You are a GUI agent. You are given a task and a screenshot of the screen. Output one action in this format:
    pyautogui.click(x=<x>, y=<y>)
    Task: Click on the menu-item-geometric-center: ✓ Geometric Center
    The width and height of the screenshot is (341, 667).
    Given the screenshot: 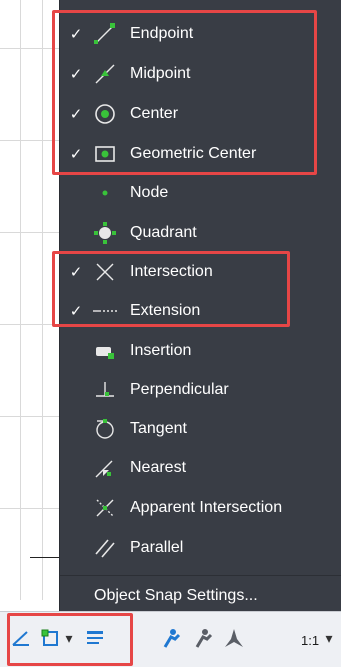 What is the action you would take?
    pyautogui.click(x=200, y=154)
    